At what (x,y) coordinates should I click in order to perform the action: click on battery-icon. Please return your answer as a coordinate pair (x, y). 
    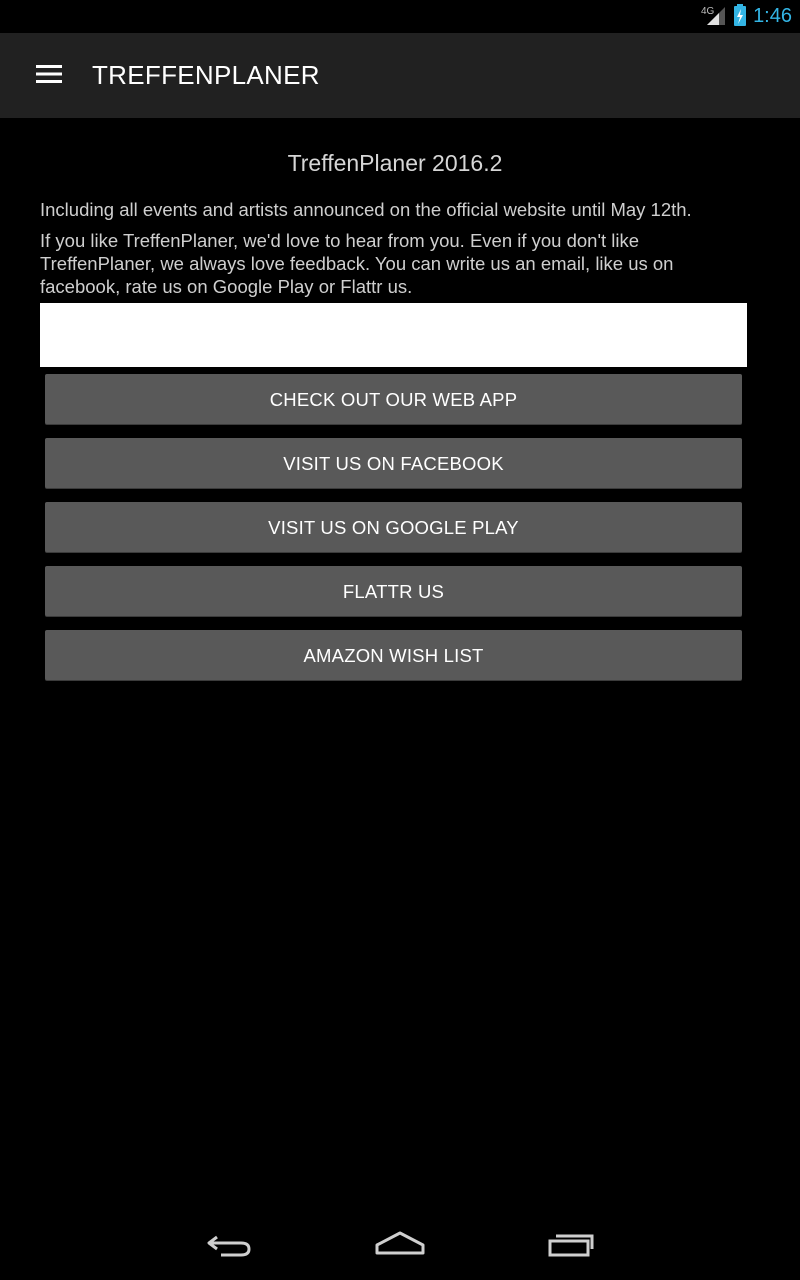
    Looking at the image, I should click on (740, 17).